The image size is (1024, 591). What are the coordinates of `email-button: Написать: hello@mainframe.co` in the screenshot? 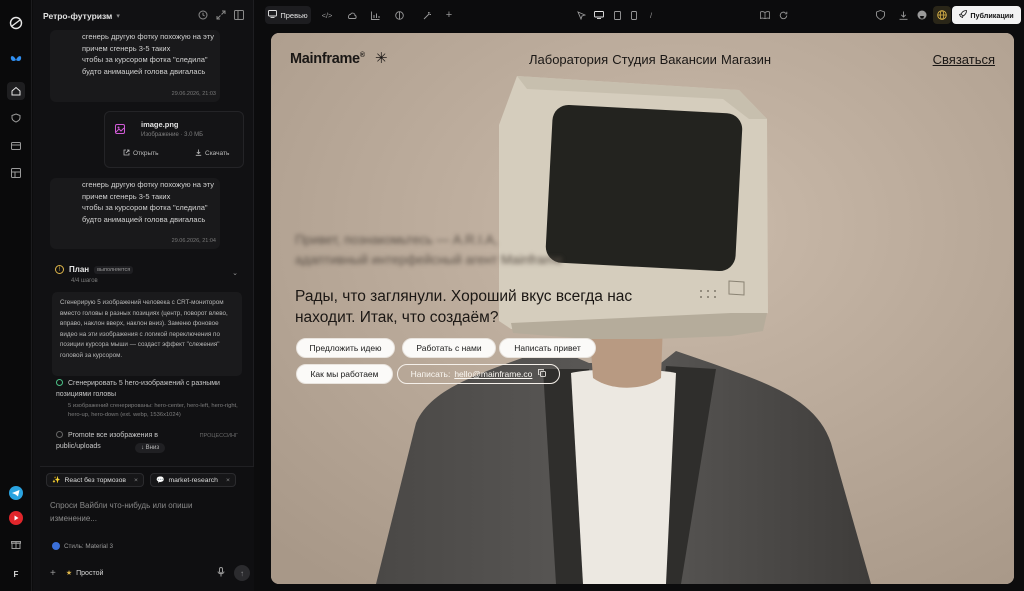 It's located at (478, 374).